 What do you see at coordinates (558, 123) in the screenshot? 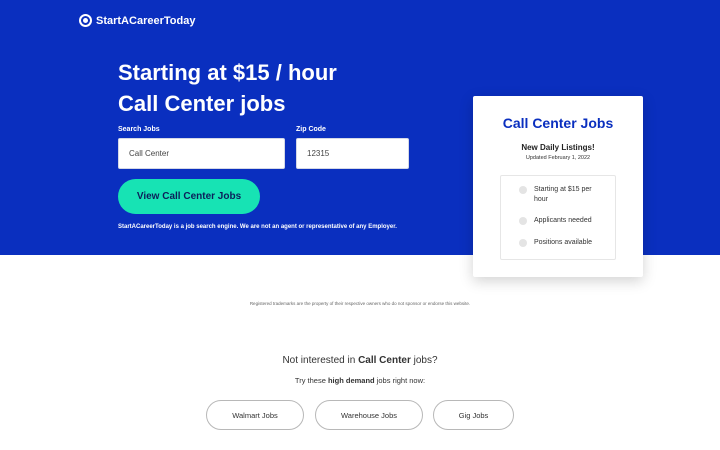
I see `card-title: Call Center Jobs` at bounding box center [558, 123].